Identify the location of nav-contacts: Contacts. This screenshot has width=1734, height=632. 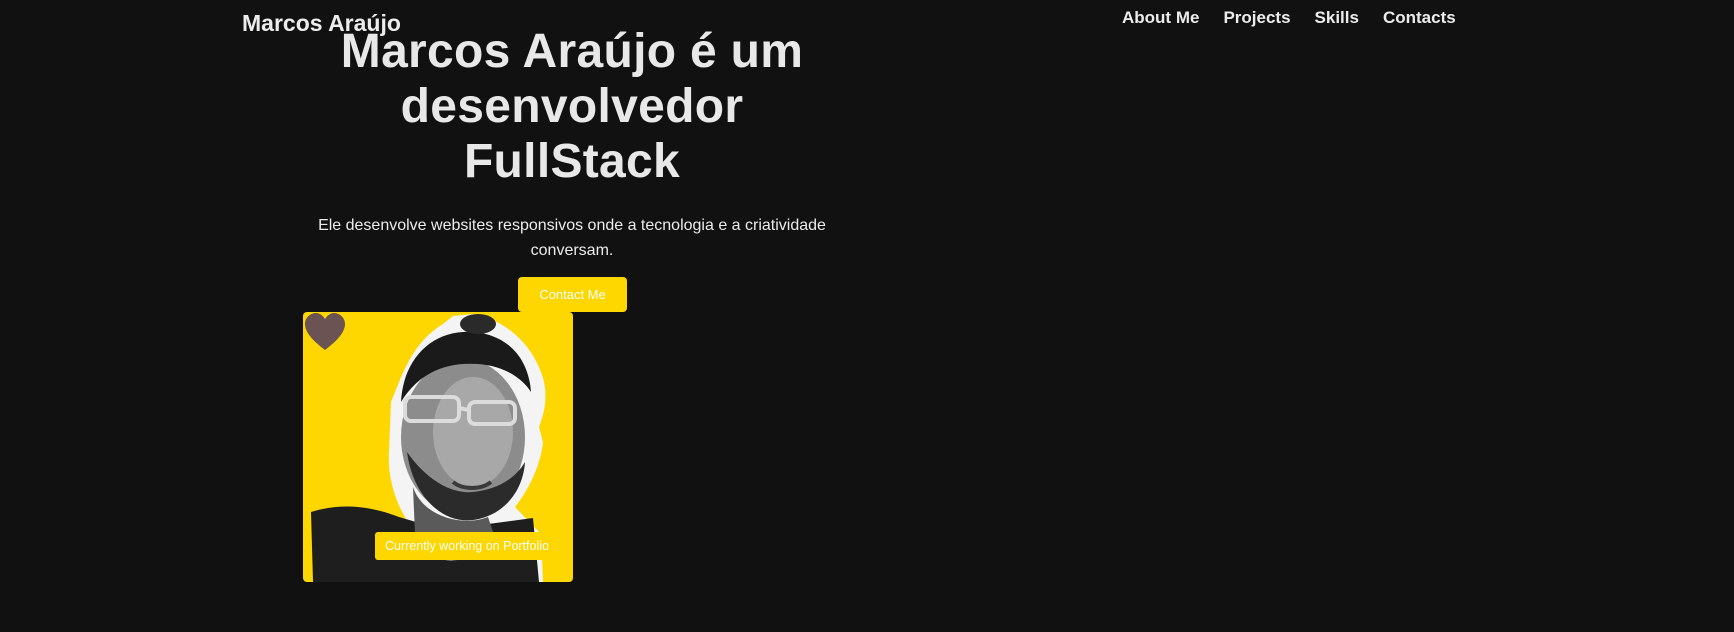
(1419, 18).